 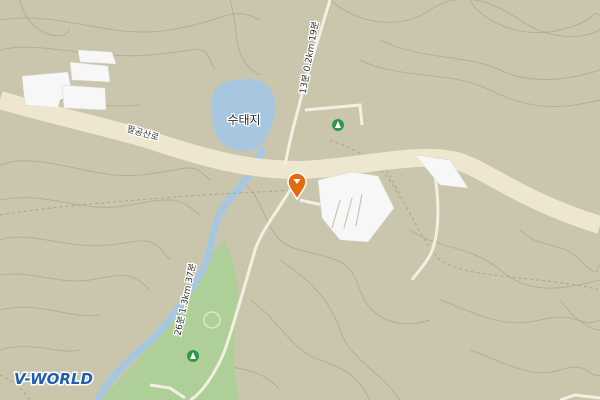 I want to click on pond-label: 수태지, so click(x=243, y=120).